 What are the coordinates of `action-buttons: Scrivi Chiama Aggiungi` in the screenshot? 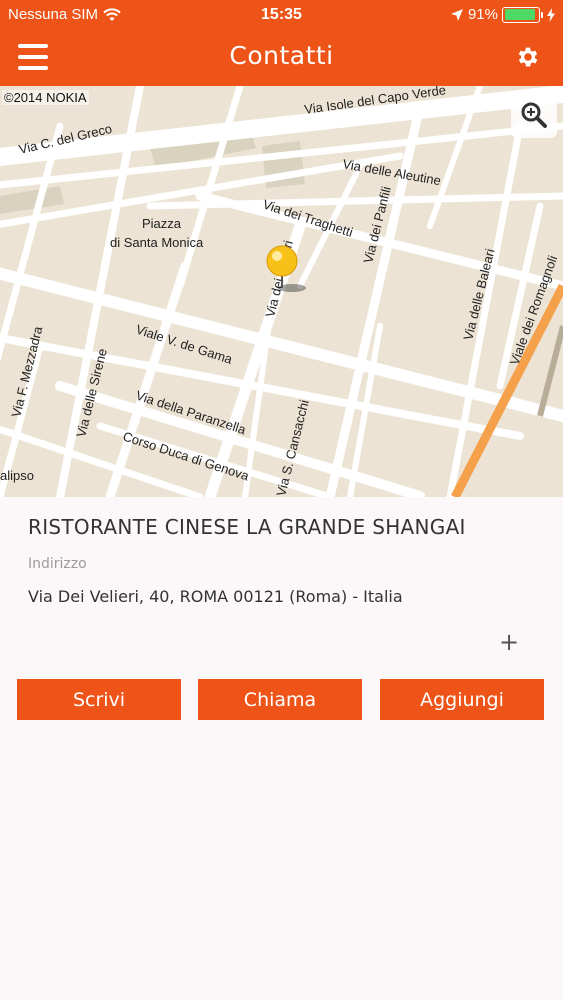 It's located at (280, 699).